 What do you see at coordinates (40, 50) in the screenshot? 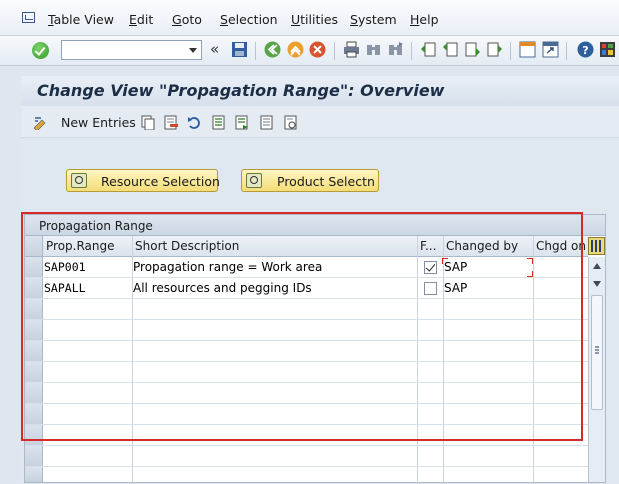
I see `enter-icon` at bounding box center [40, 50].